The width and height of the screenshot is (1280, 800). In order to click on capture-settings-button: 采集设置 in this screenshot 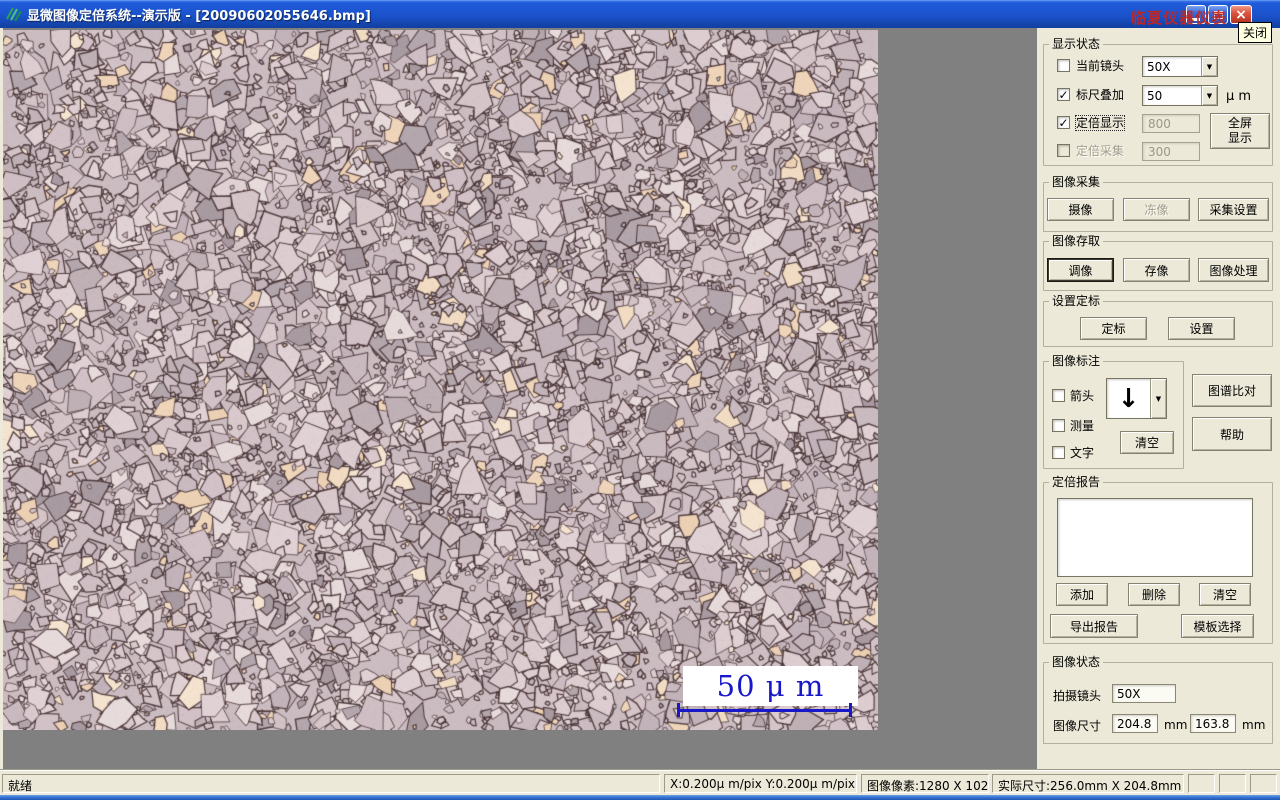, I will do `click(1233, 209)`.